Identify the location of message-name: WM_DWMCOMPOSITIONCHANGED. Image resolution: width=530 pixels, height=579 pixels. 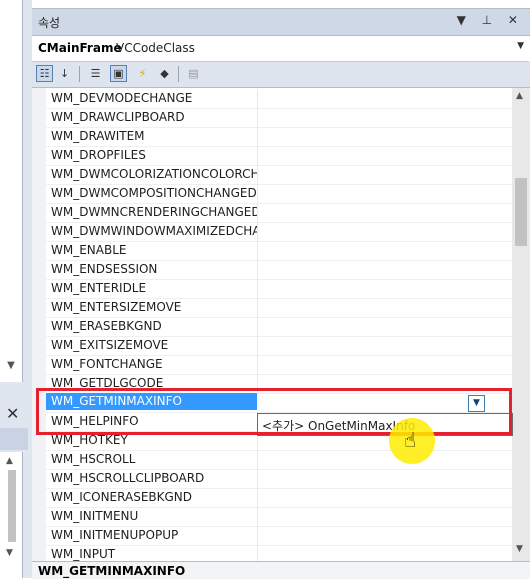
(154, 193).